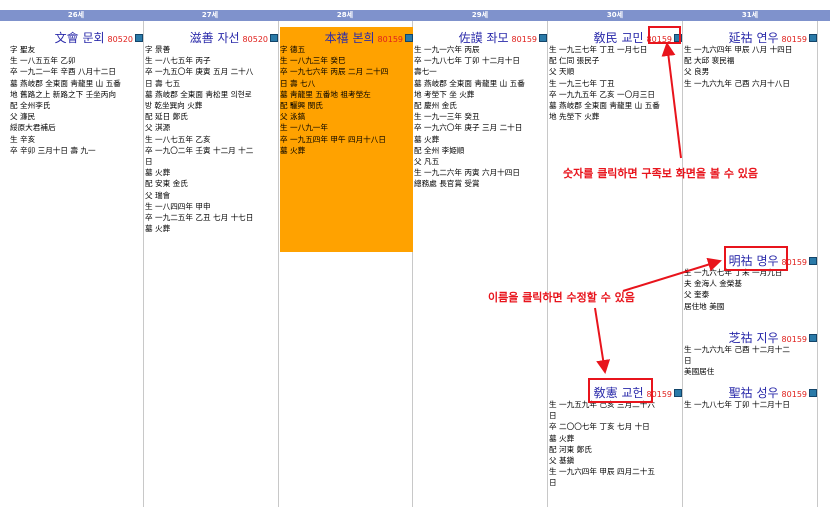  I want to click on annotation-arrows, so click(658, 208).